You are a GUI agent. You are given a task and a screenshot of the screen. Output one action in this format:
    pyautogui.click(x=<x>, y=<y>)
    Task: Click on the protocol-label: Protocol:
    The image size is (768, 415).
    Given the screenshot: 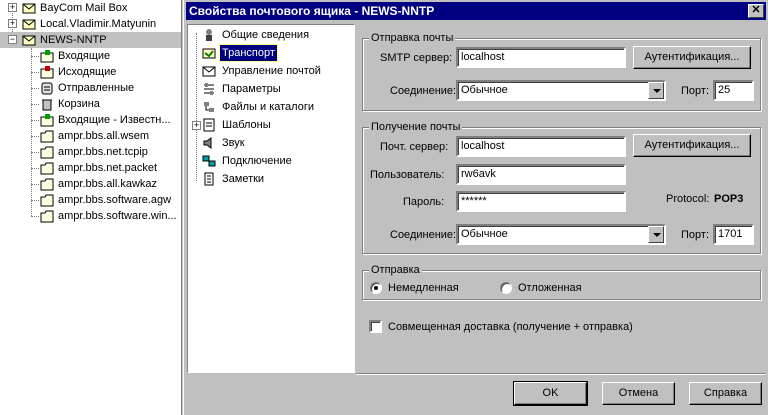 What is the action you would take?
    pyautogui.click(x=688, y=199)
    